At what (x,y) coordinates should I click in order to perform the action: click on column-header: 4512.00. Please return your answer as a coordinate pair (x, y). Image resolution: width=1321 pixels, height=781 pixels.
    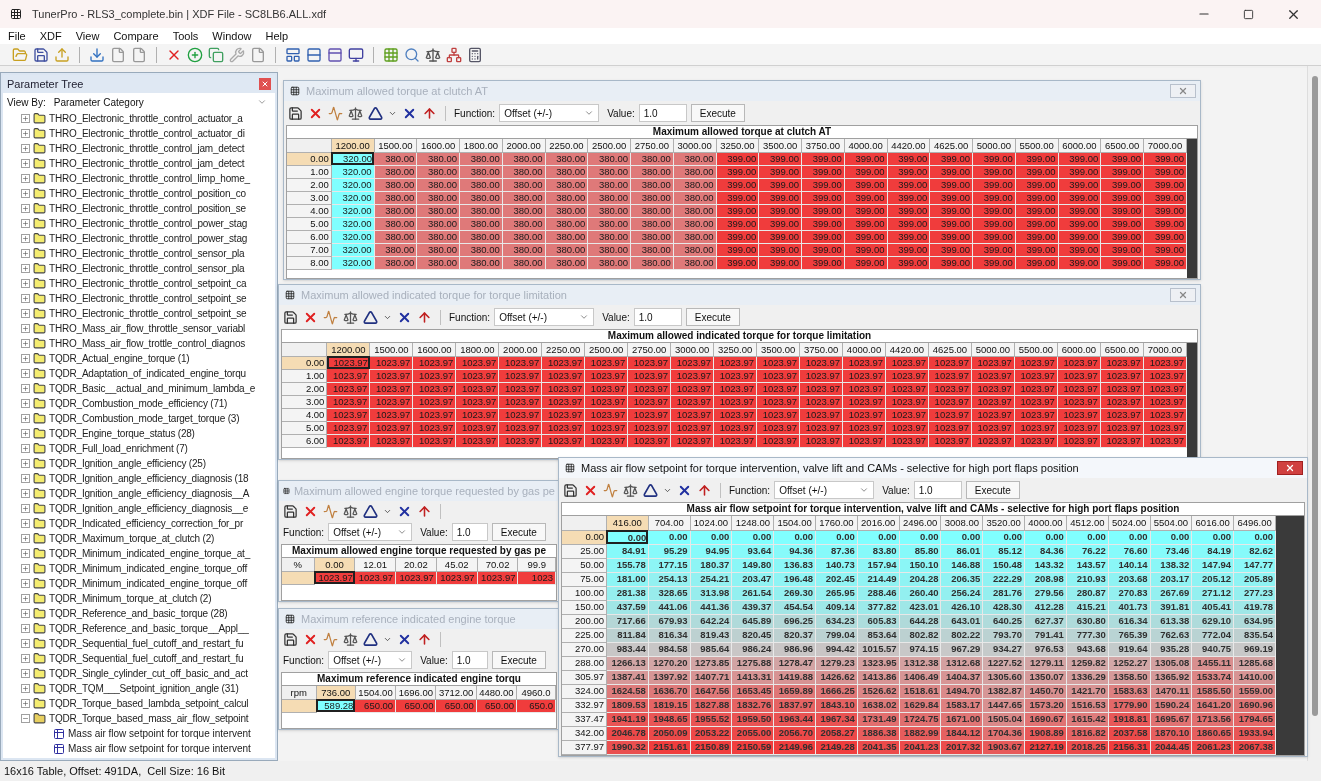
    Looking at the image, I should click on (1087, 523).